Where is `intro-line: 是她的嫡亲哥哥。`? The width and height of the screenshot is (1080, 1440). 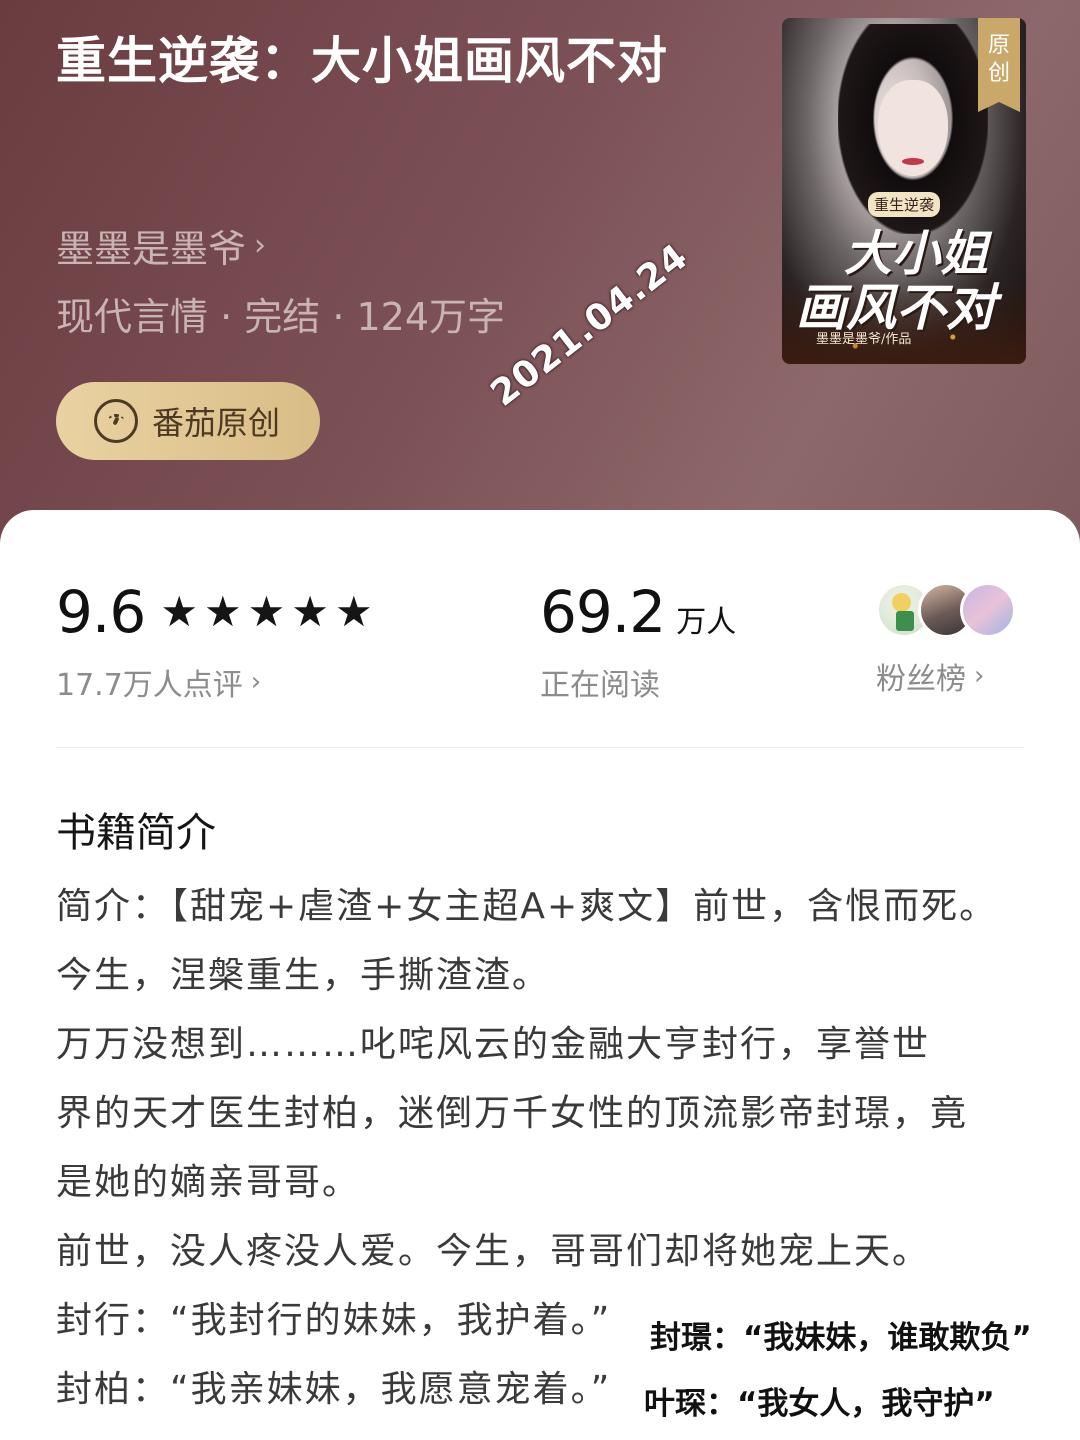 intro-line: 是她的嫡亲哥哥。 is located at coordinates (208, 1182).